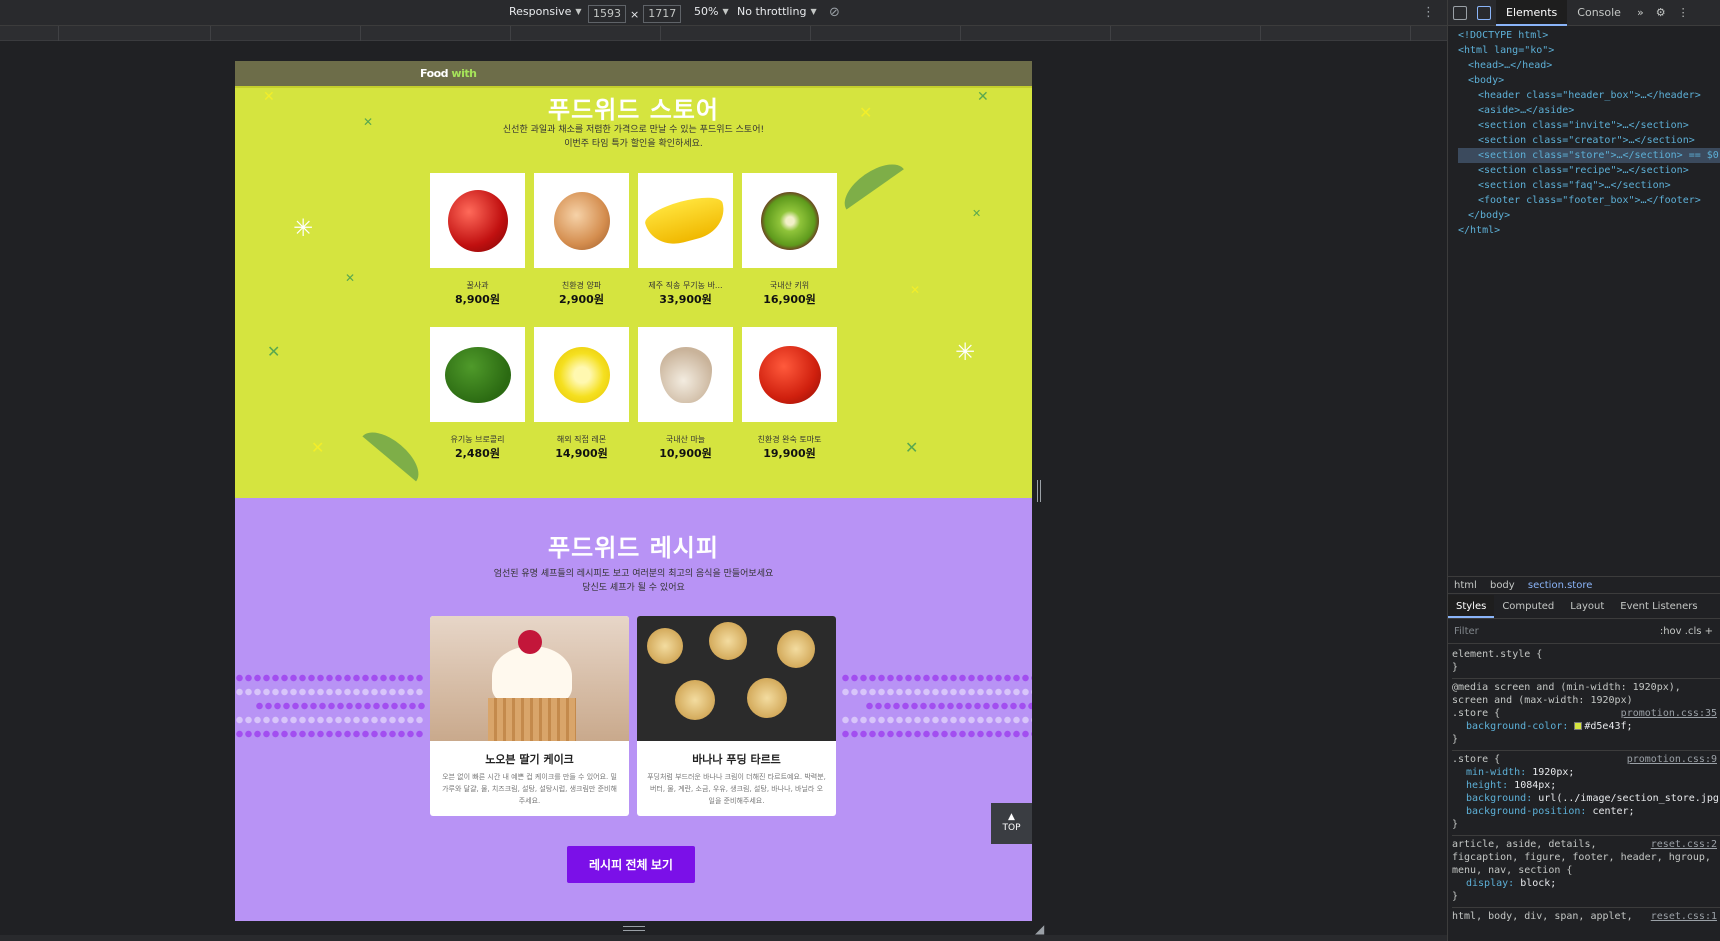 The image size is (1720, 941). Describe the element at coordinates (448, 73) in the screenshot. I see `site-logo: Food with` at that location.